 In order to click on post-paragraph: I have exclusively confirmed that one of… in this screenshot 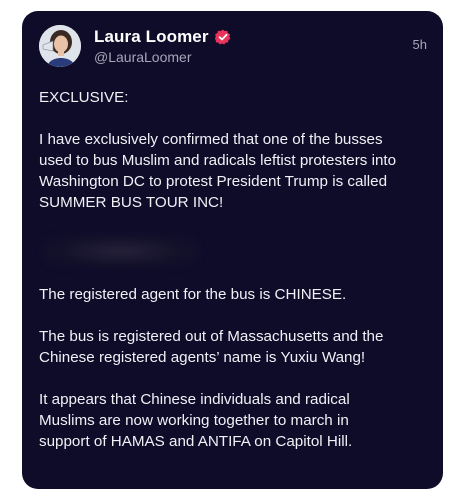, I will do `click(218, 171)`.